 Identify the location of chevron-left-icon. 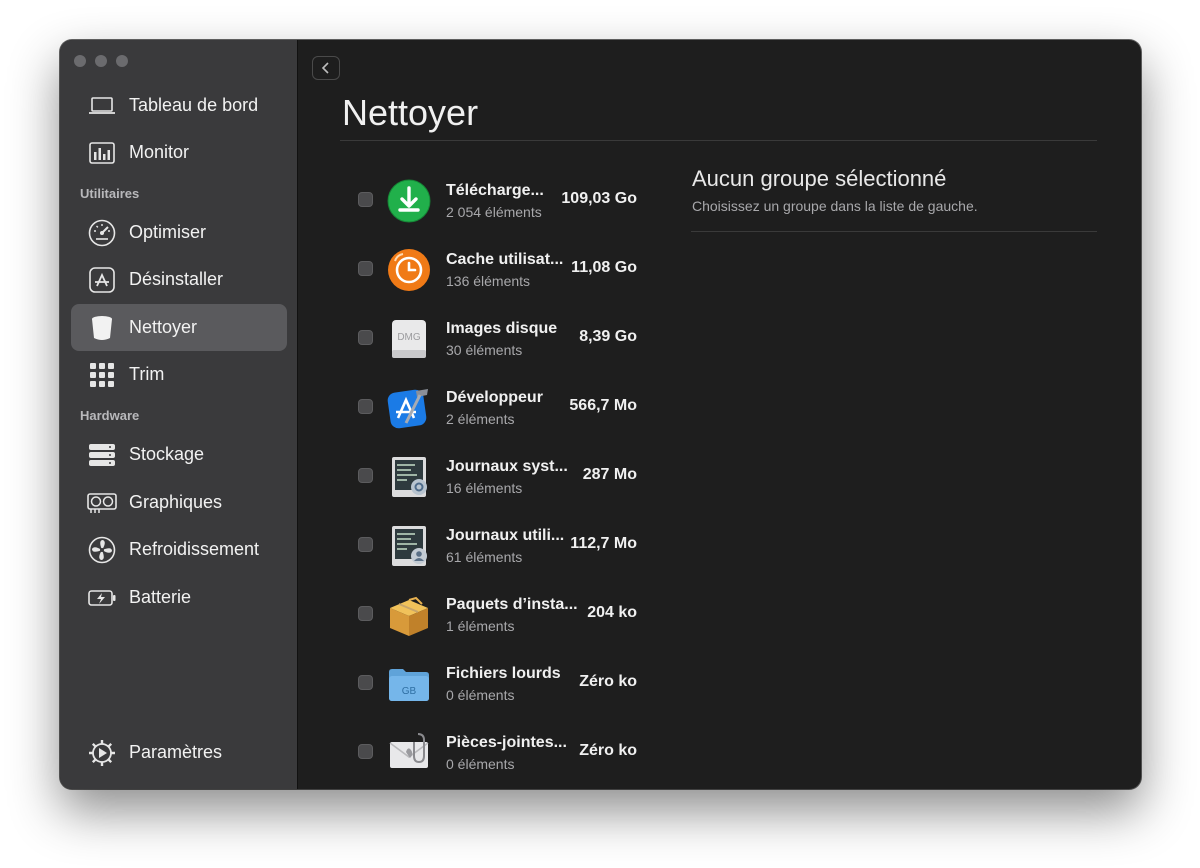
(325, 68).